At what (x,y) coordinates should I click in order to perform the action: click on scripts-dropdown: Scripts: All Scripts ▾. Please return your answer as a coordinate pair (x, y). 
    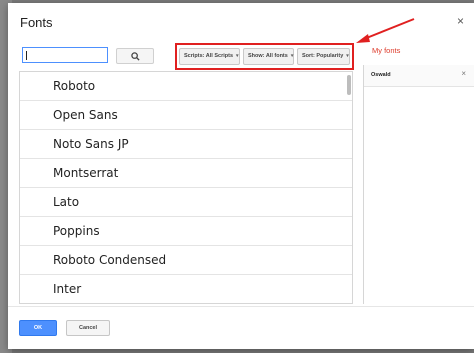
    Looking at the image, I should click on (209, 56).